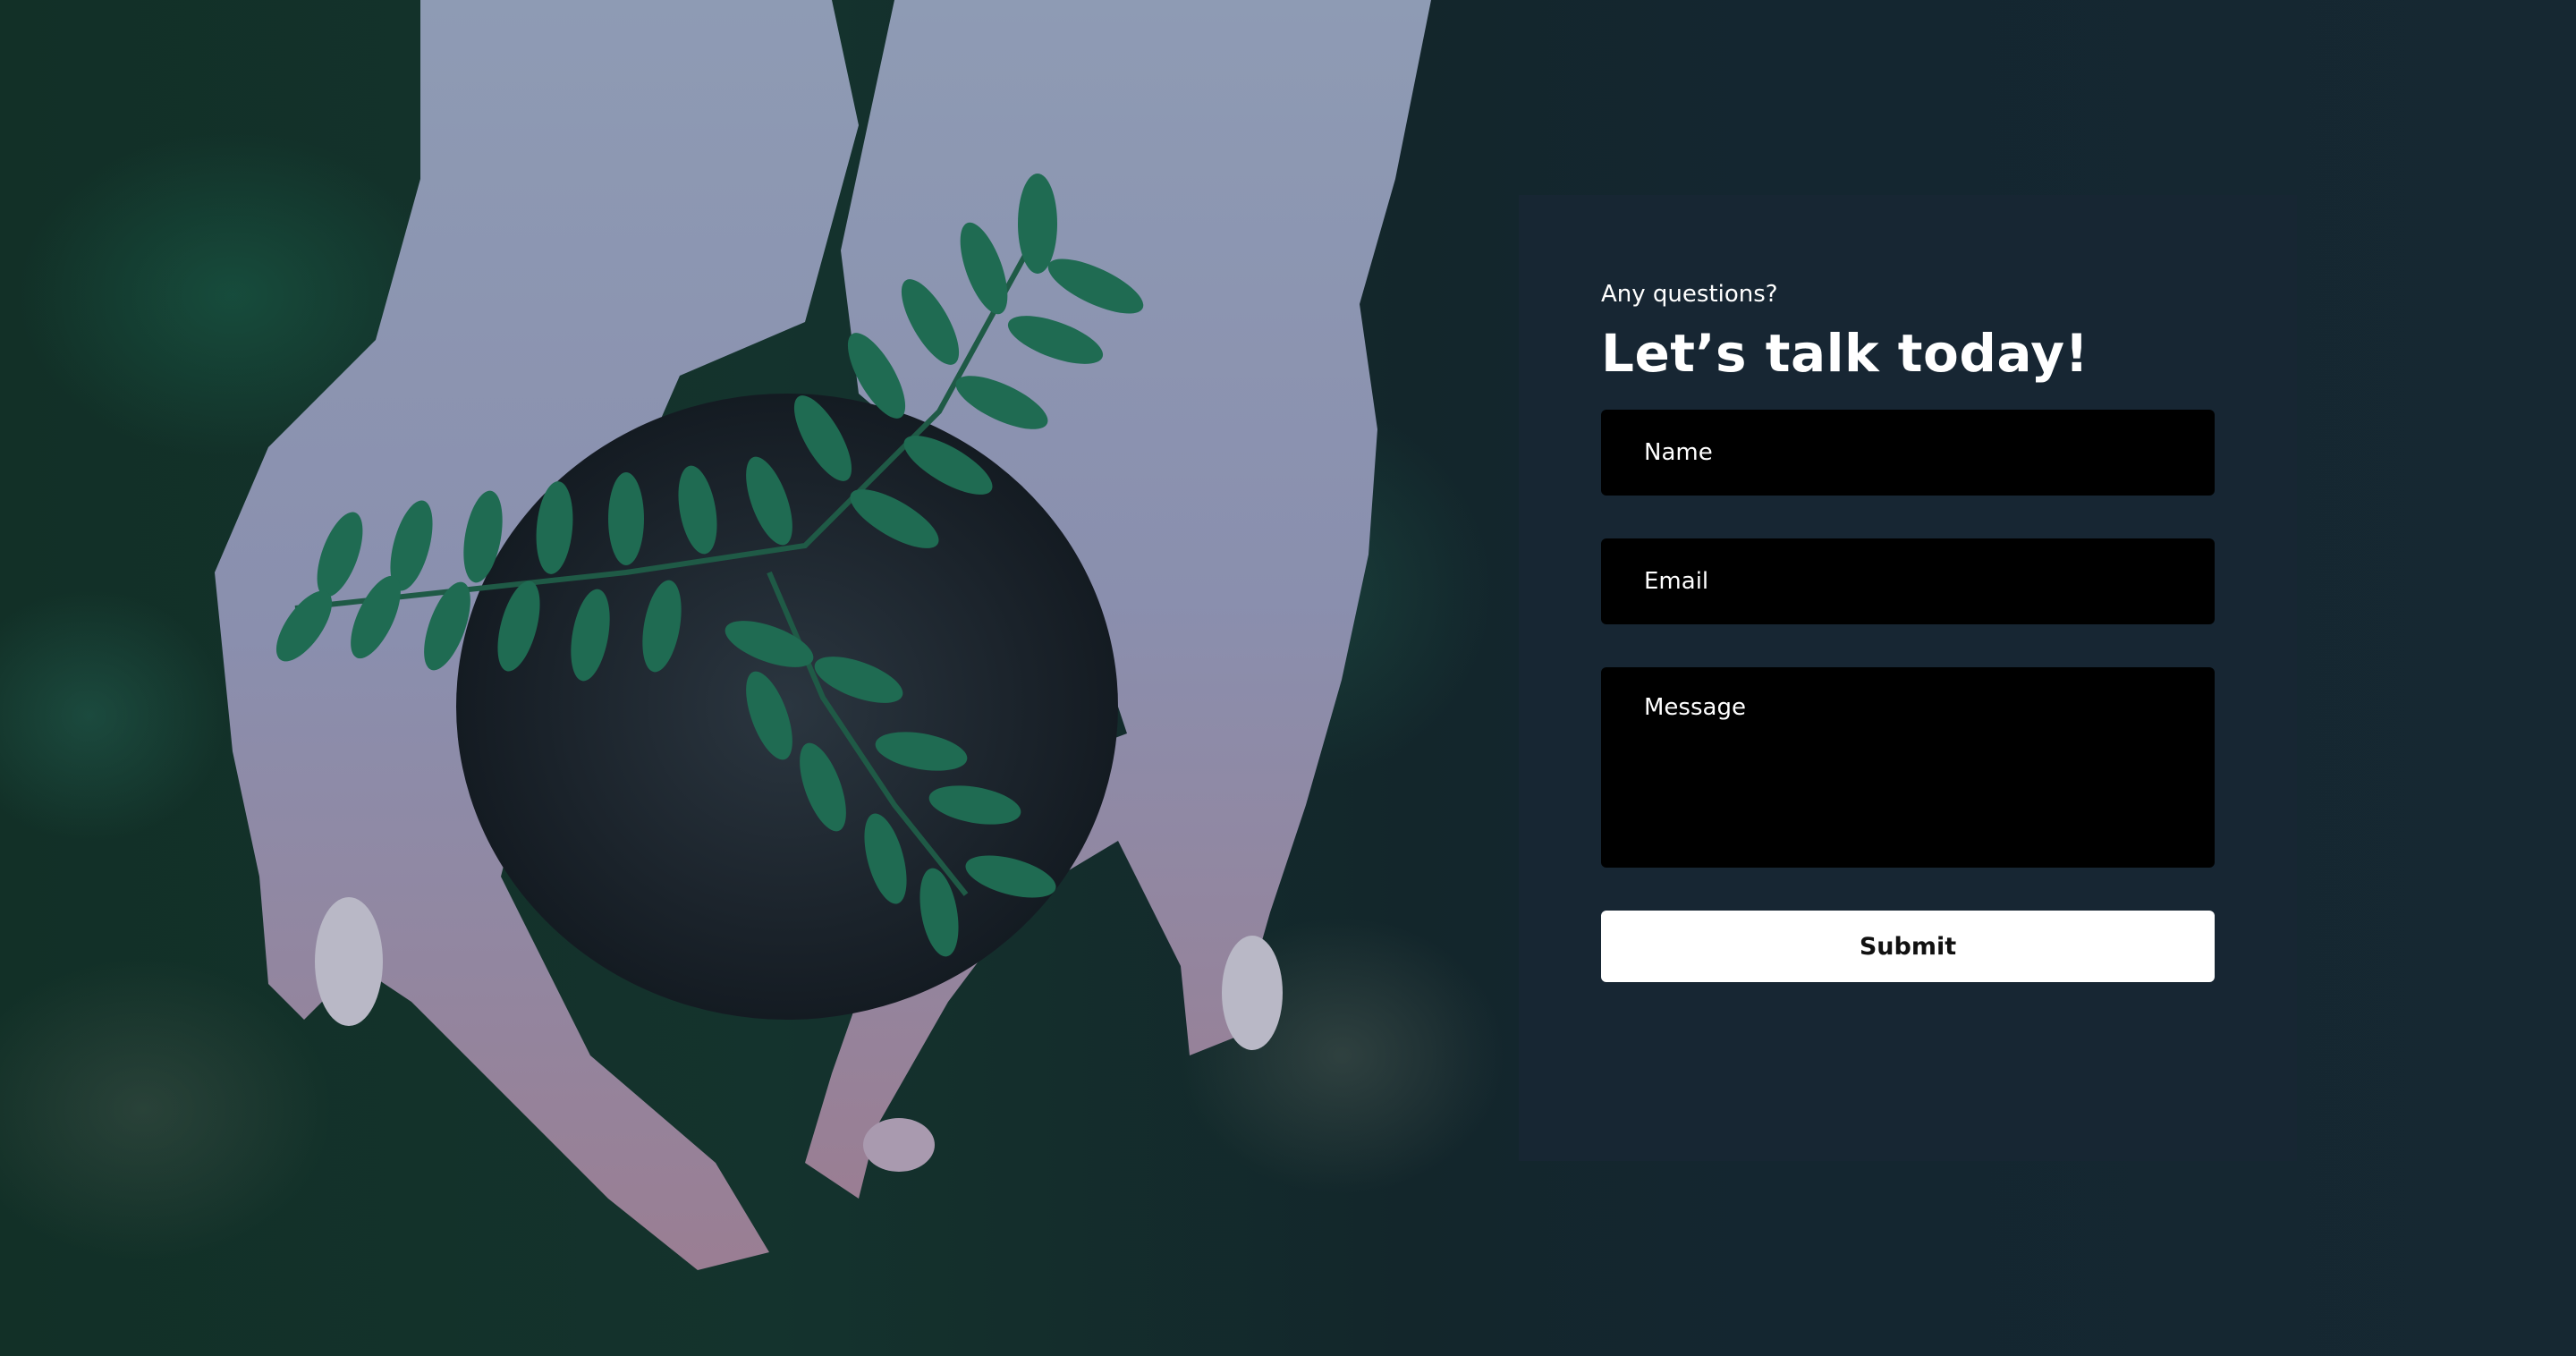 This screenshot has height=1356, width=2576. I want to click on email-field, so click(1908, 581).